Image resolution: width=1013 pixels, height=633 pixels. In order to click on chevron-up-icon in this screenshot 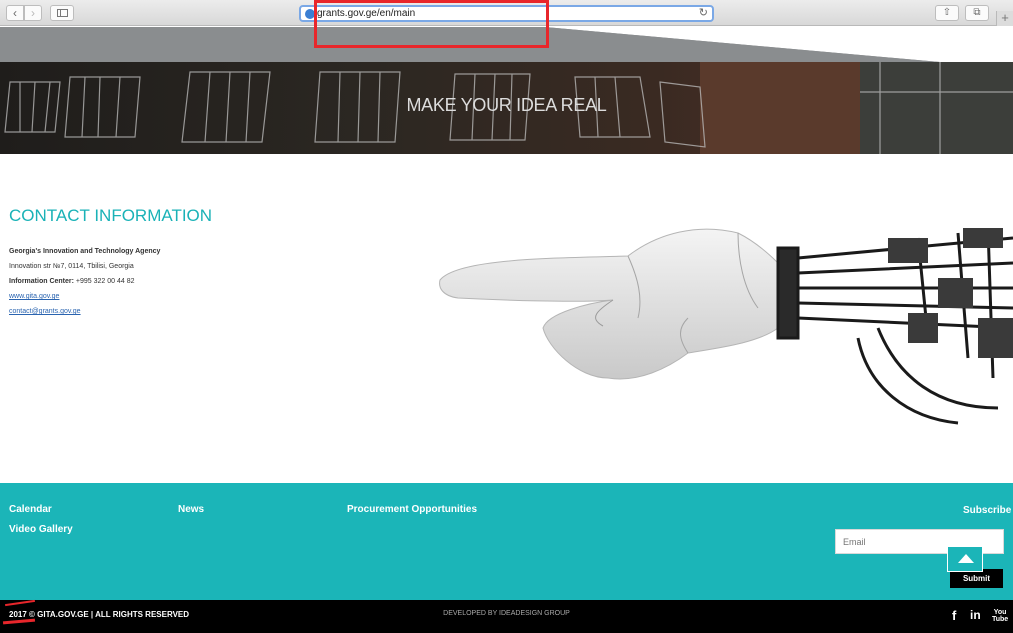, I will do `click(966, 558)`.